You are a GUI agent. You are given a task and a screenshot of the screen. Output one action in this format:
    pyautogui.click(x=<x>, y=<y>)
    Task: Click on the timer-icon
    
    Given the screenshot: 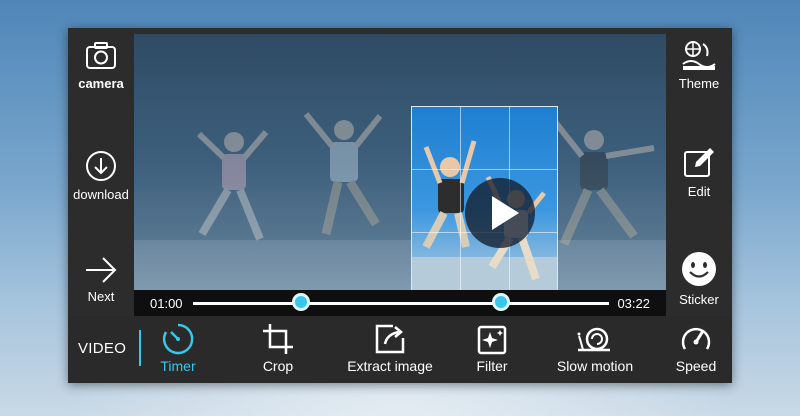 What is the action you would take?
    pyautogui.click(x=178, y=339)
    